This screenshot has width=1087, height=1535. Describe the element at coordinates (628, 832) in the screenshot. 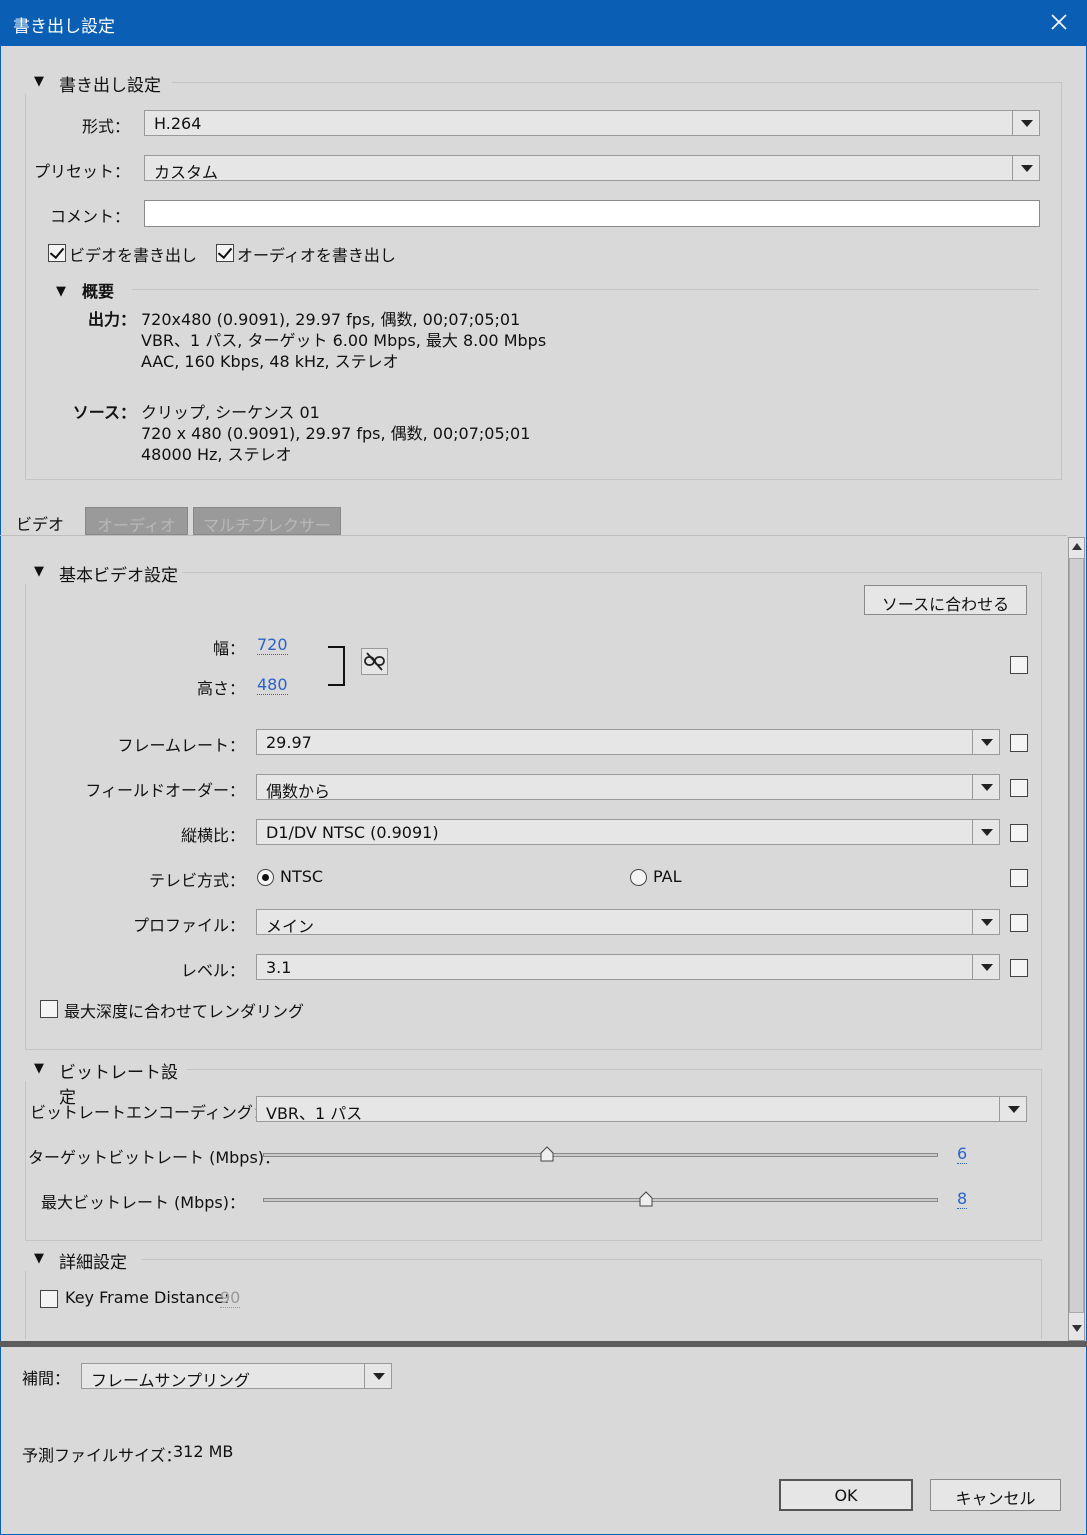

I see `aspect-select: D1/DV NTSC (0.9091)` at that location.